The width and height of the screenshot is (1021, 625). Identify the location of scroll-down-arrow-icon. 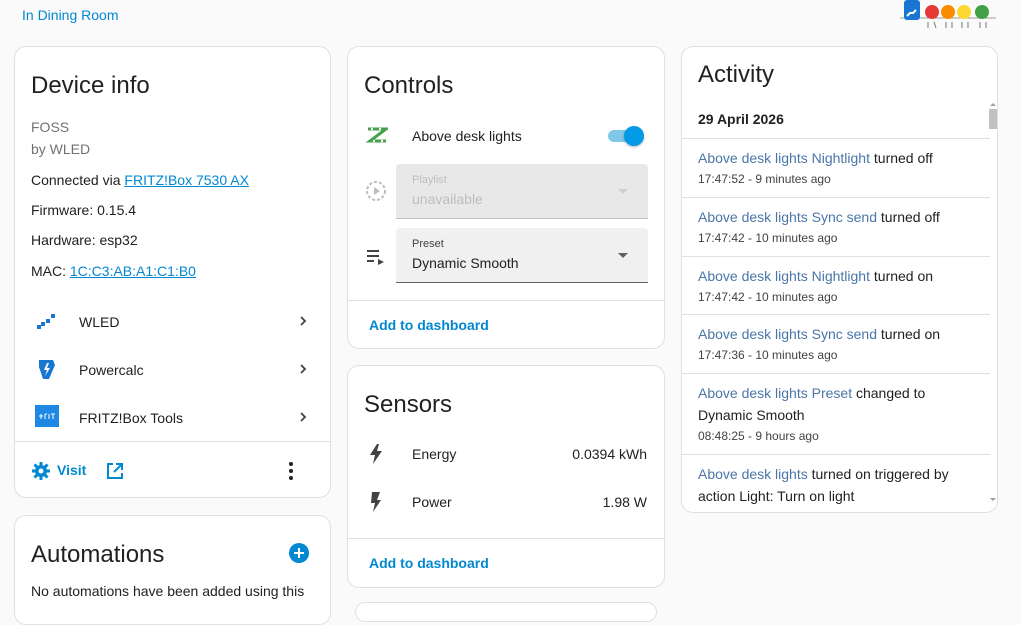
(993, 499).